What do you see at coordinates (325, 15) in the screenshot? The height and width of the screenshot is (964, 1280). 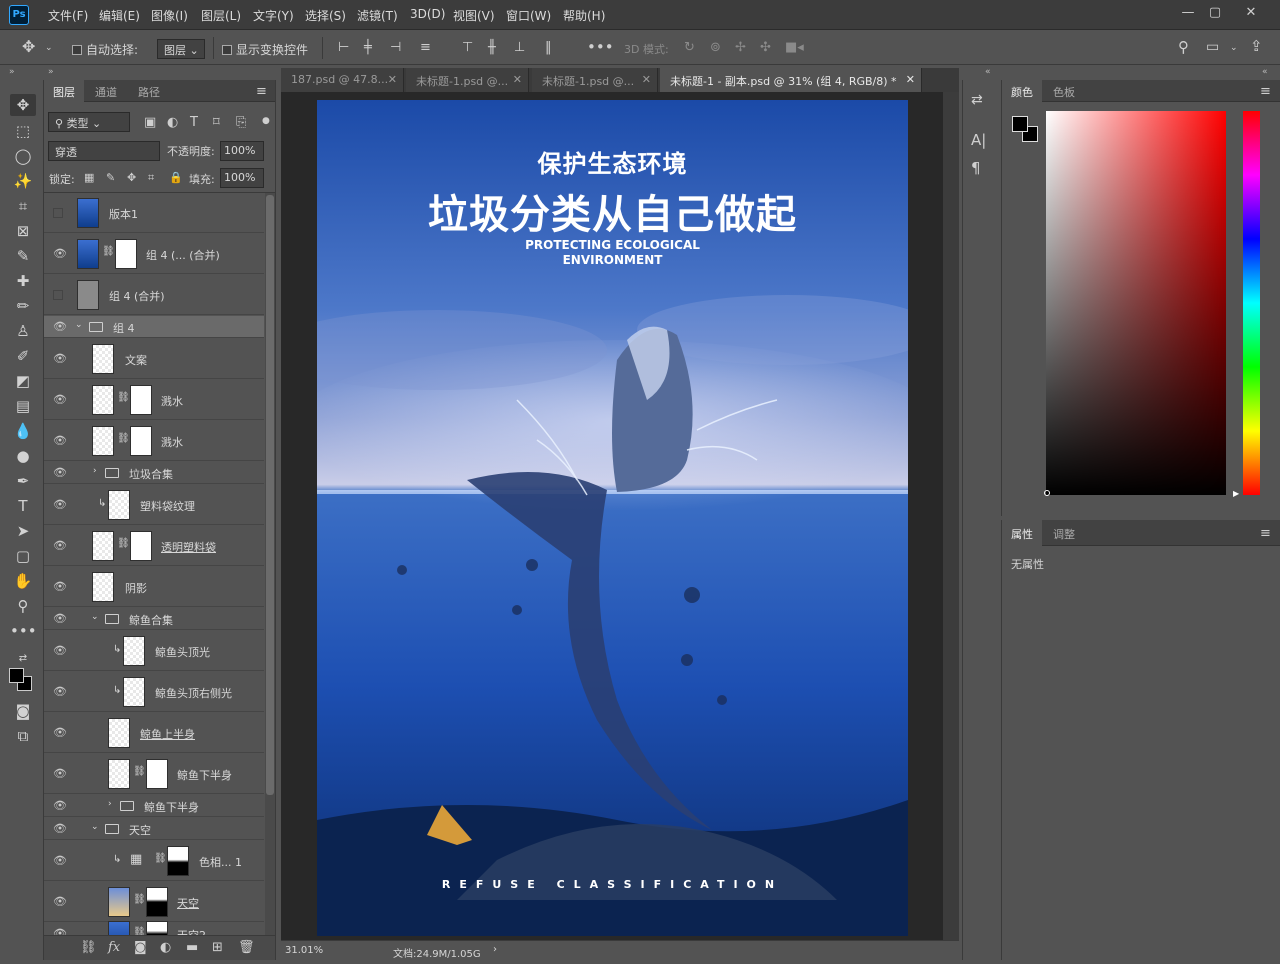 I see `menu-select: 选择(S)` at bounding box center [325, 15].